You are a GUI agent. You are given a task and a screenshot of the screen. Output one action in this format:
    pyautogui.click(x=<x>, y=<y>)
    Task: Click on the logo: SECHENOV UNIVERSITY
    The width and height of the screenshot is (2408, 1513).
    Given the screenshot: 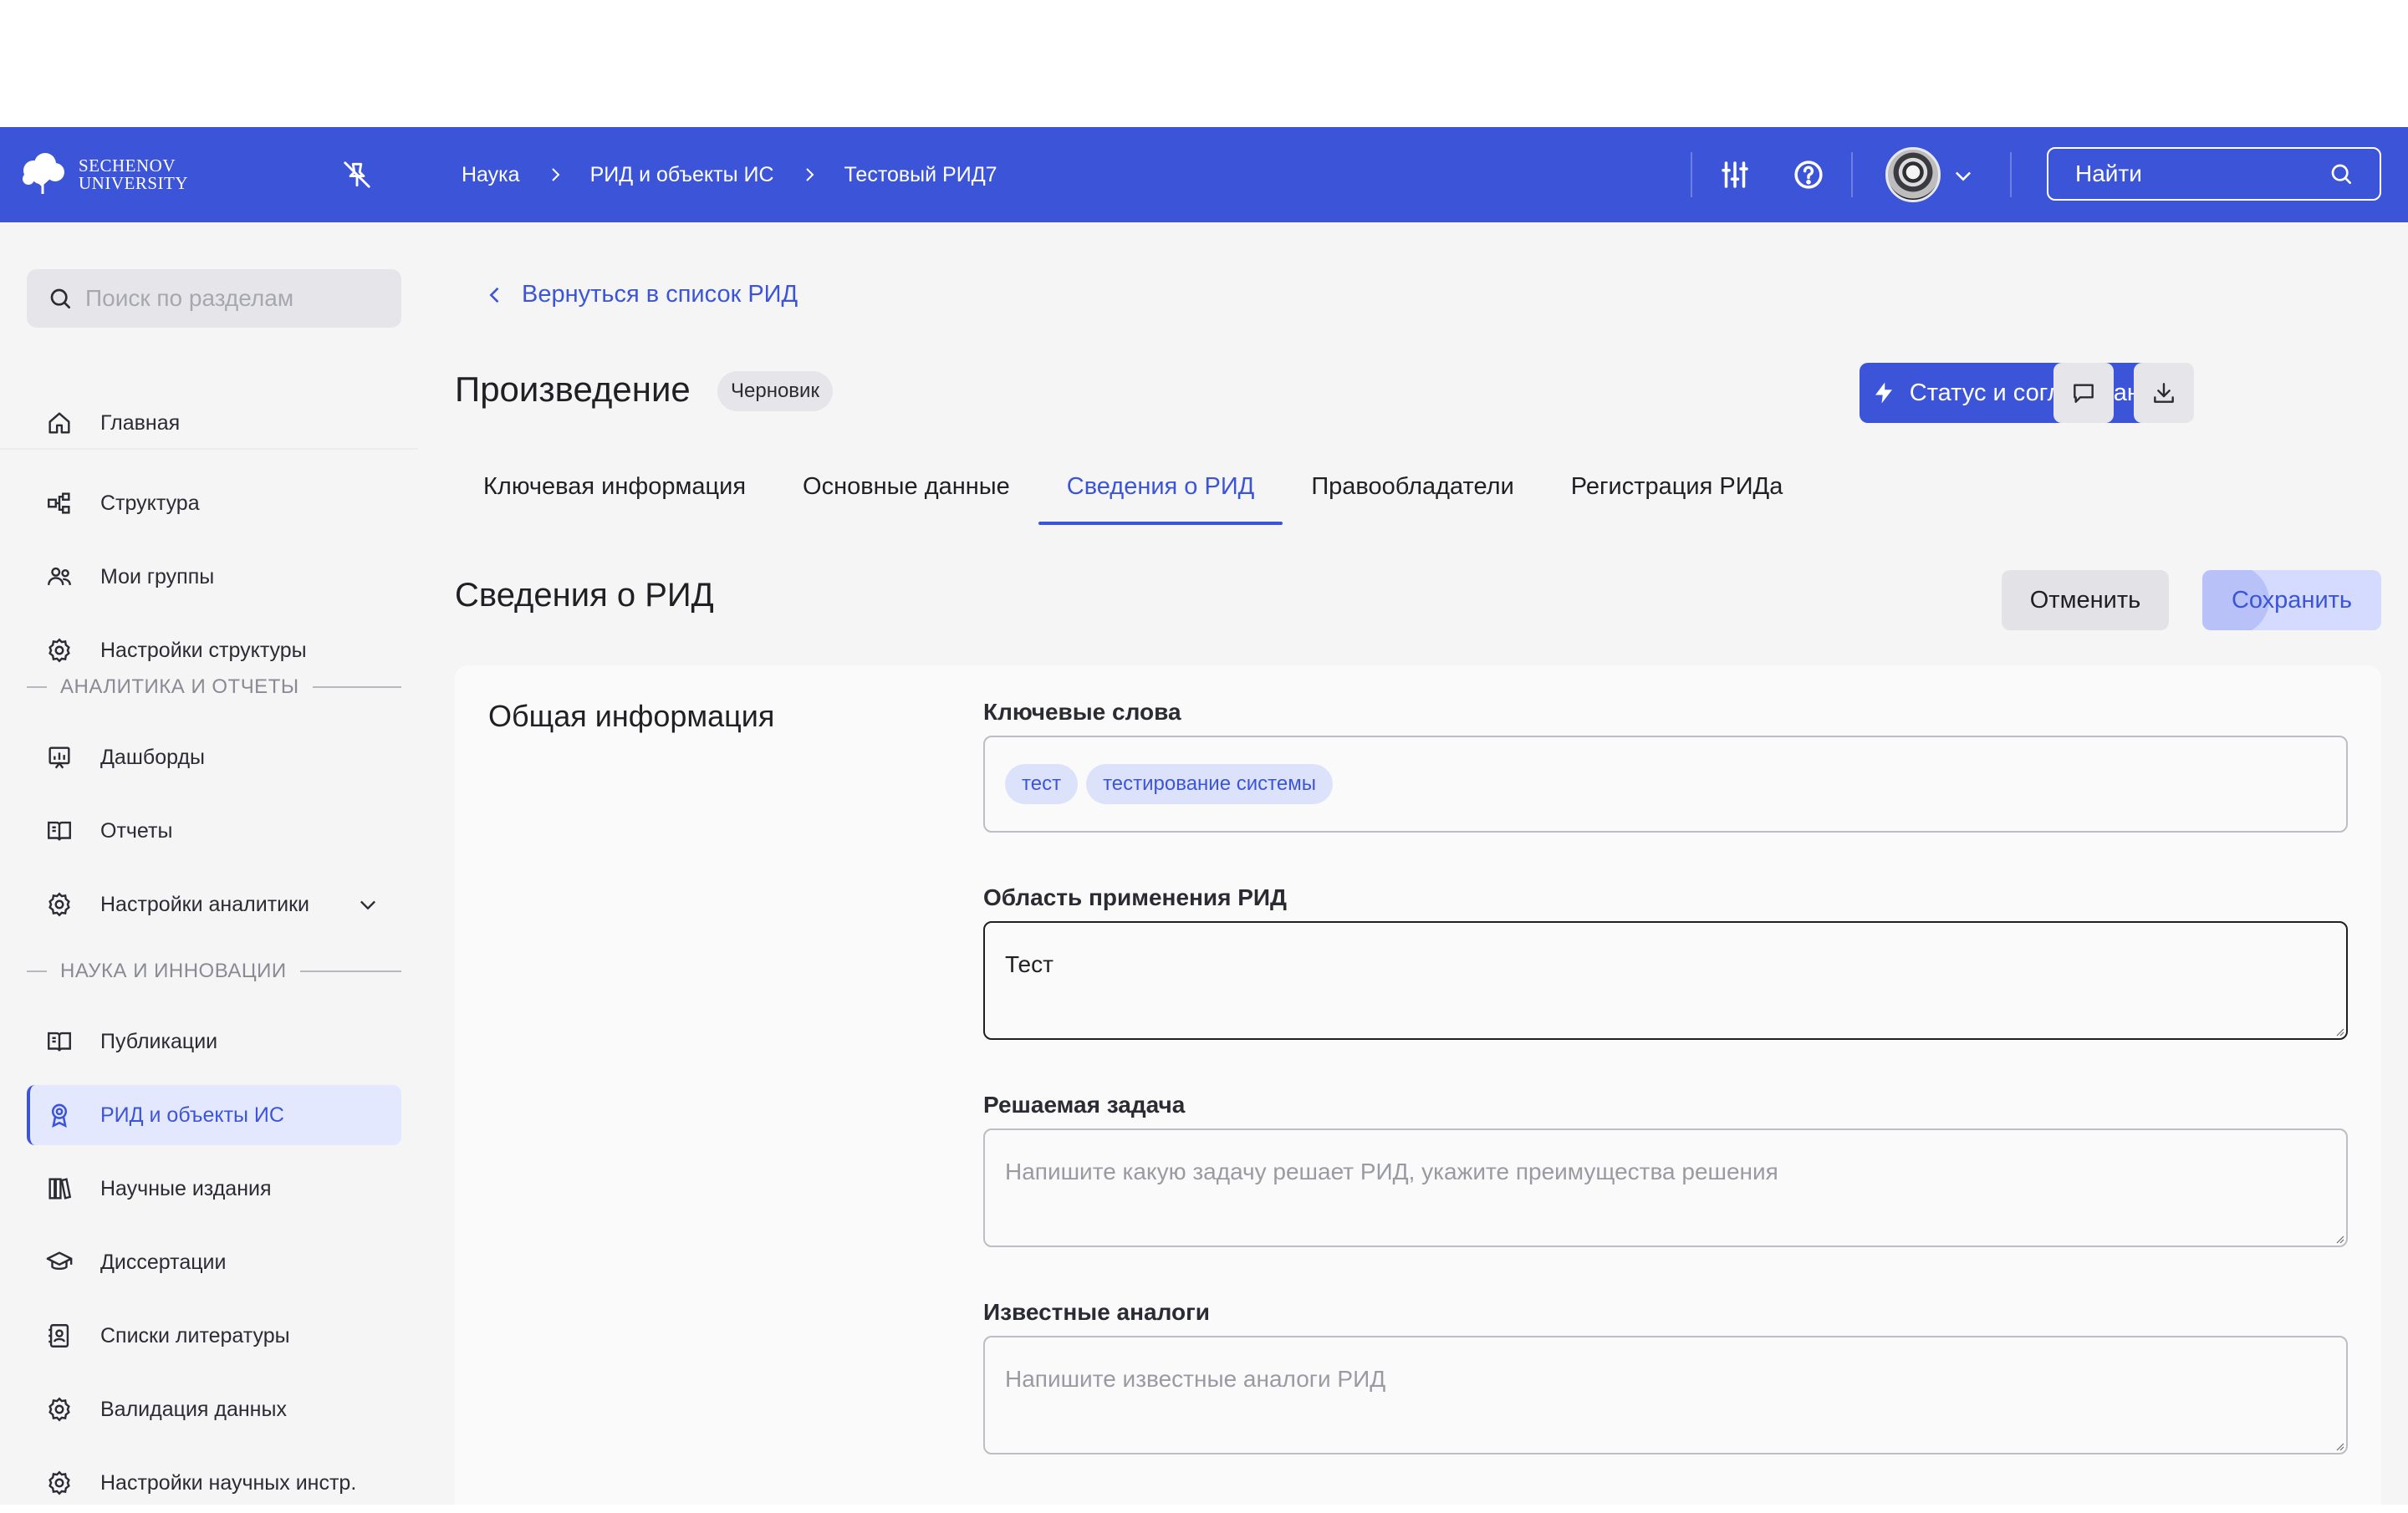 What is the action you would take?
    pyautogui.click(x=103, y=174)
    